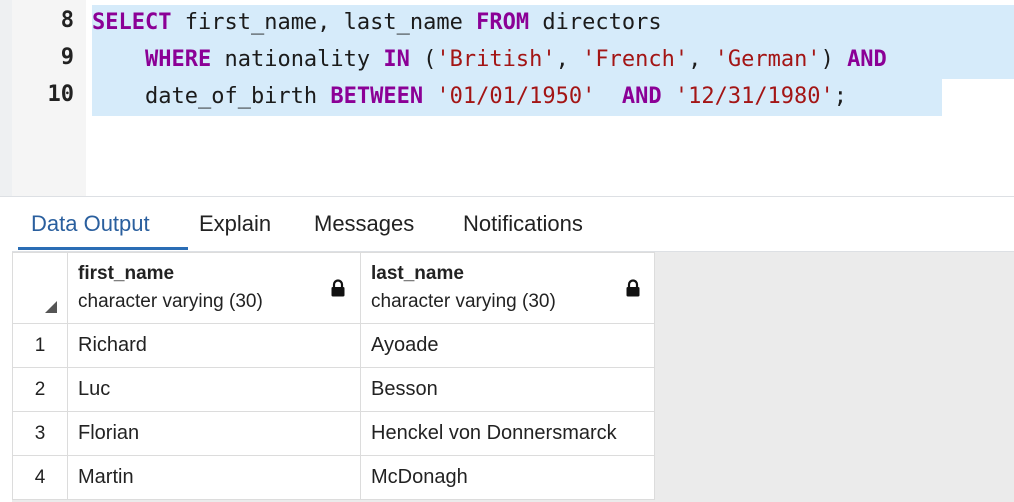 The height and width of the screenshot is (502, 1014). I want to click on tab-notifications: Notifications, so click(523, 224).